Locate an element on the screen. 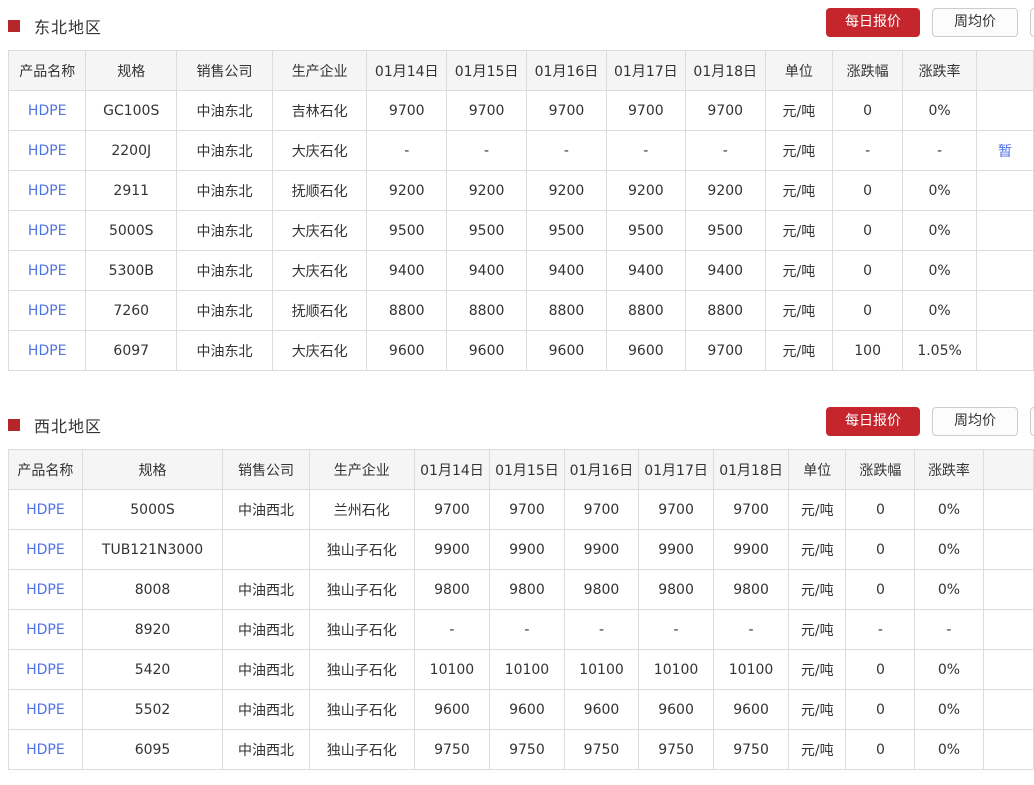 The image size is (1034, 785). spec-cell: 2911 is located at coordinates (131, 190).